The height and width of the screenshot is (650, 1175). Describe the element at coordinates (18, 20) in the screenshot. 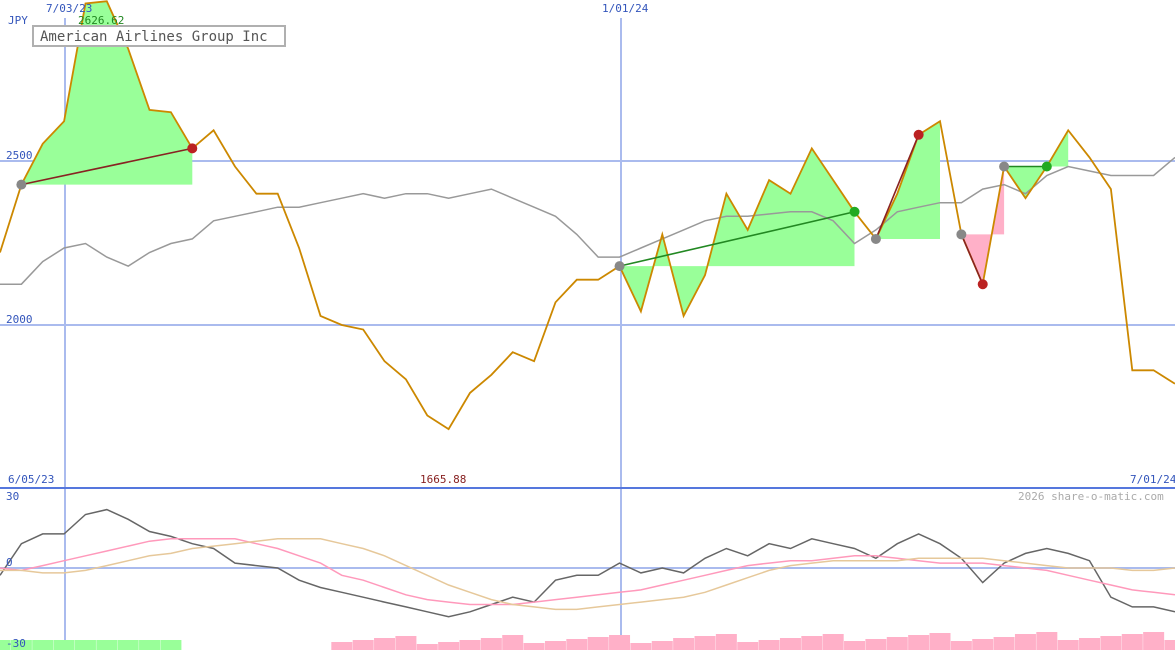

I see `currency-label: JPY` at that location.